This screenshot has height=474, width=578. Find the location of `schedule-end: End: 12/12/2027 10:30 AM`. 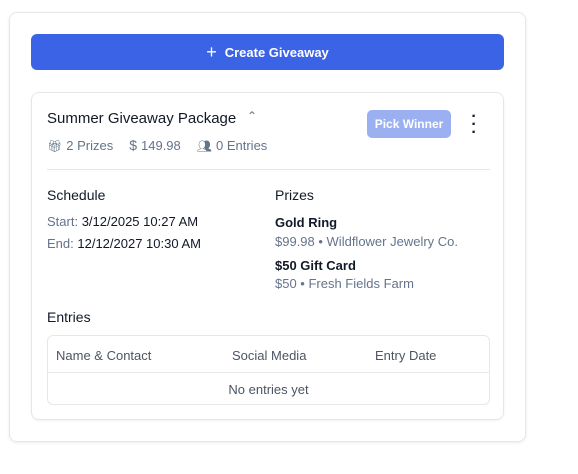

schedule-end: End: 12/12/2027 10:30 AM is located at coordinates (124, 243).